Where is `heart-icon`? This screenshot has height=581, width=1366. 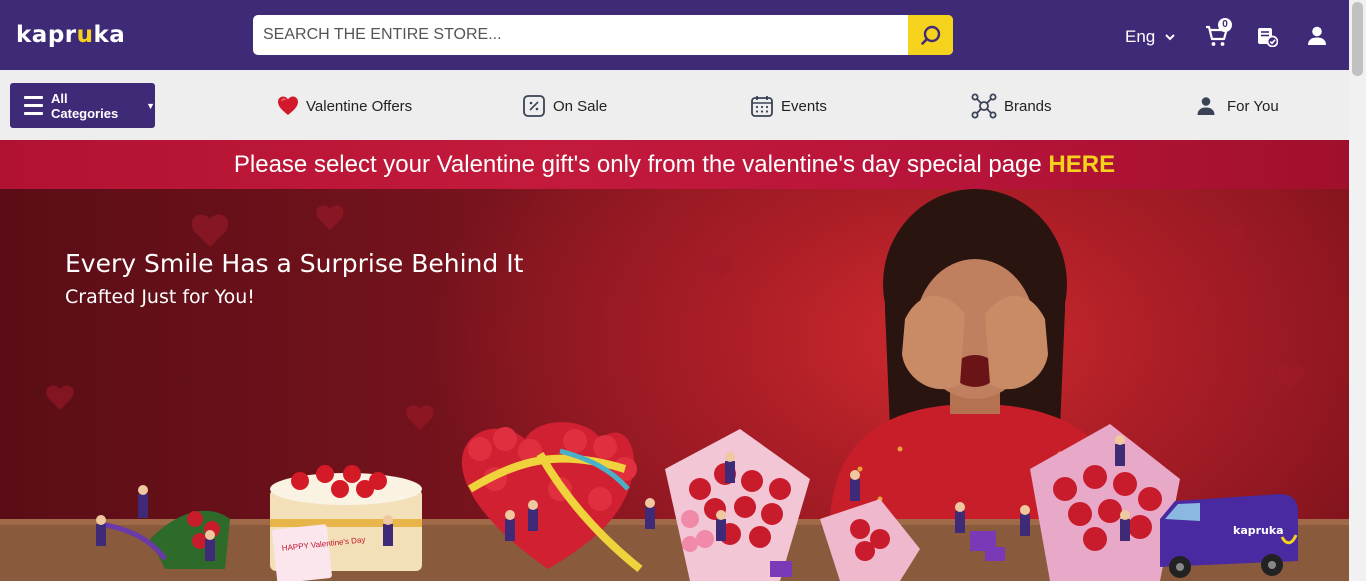 heart-icon is located at coordinates (288, 105).